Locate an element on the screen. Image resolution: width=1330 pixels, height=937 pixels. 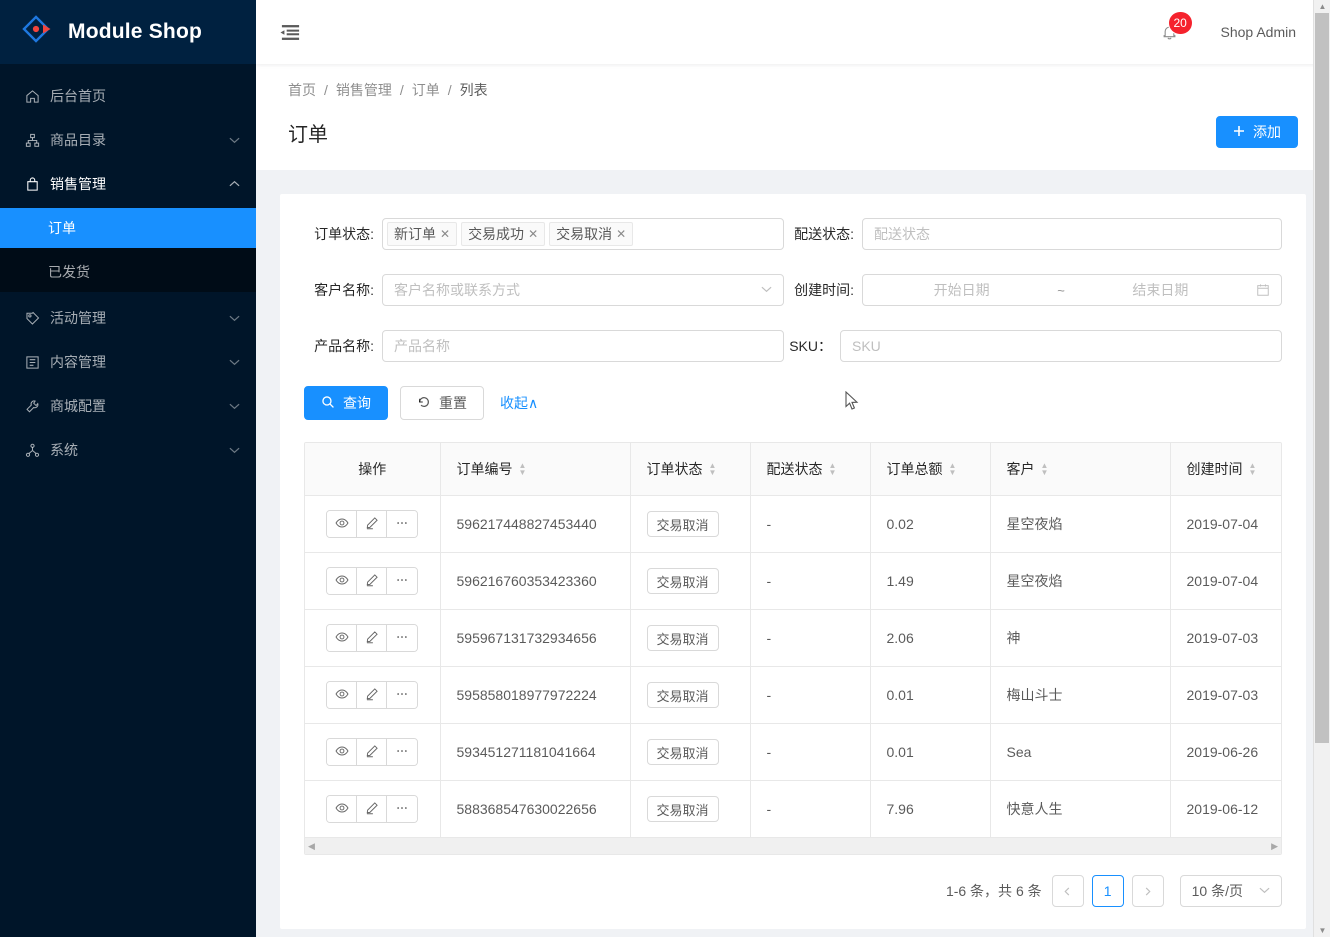
page-scrollbar: ▲ ▼ is located at coordinates (1321, 468).